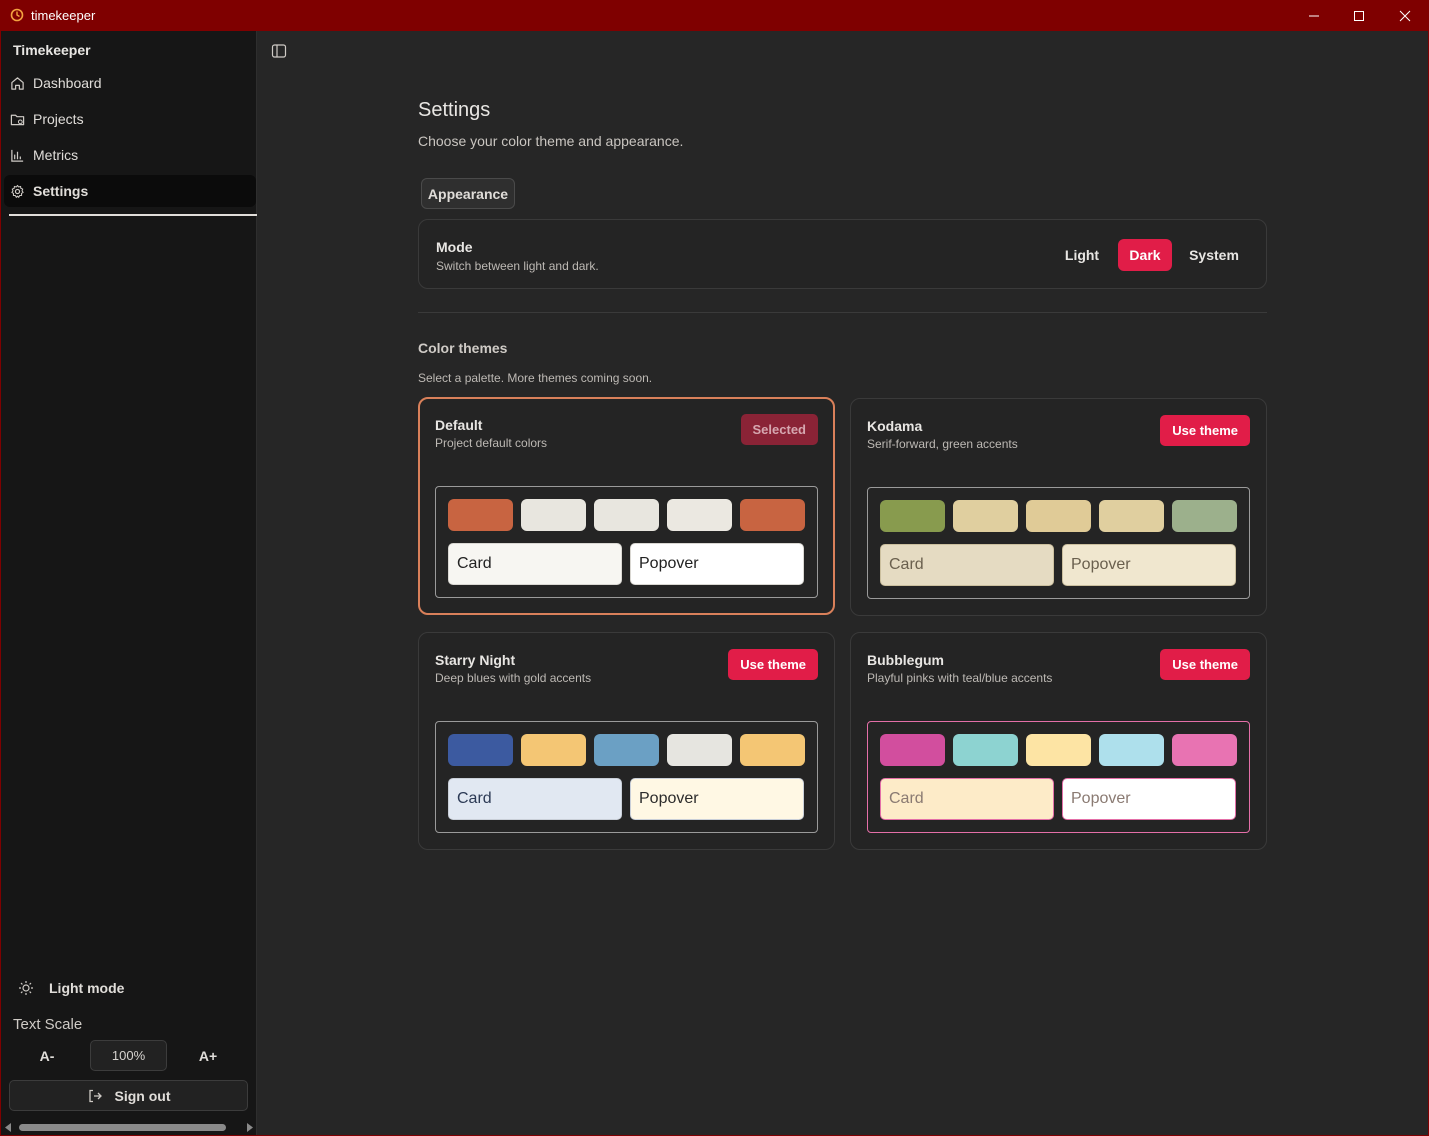 This screenshot has width=1429, height=1136. Describe the element at coordinates (513, 678) in the screenshot. I see `theme-description: Deep blues with gold accents` at that location.